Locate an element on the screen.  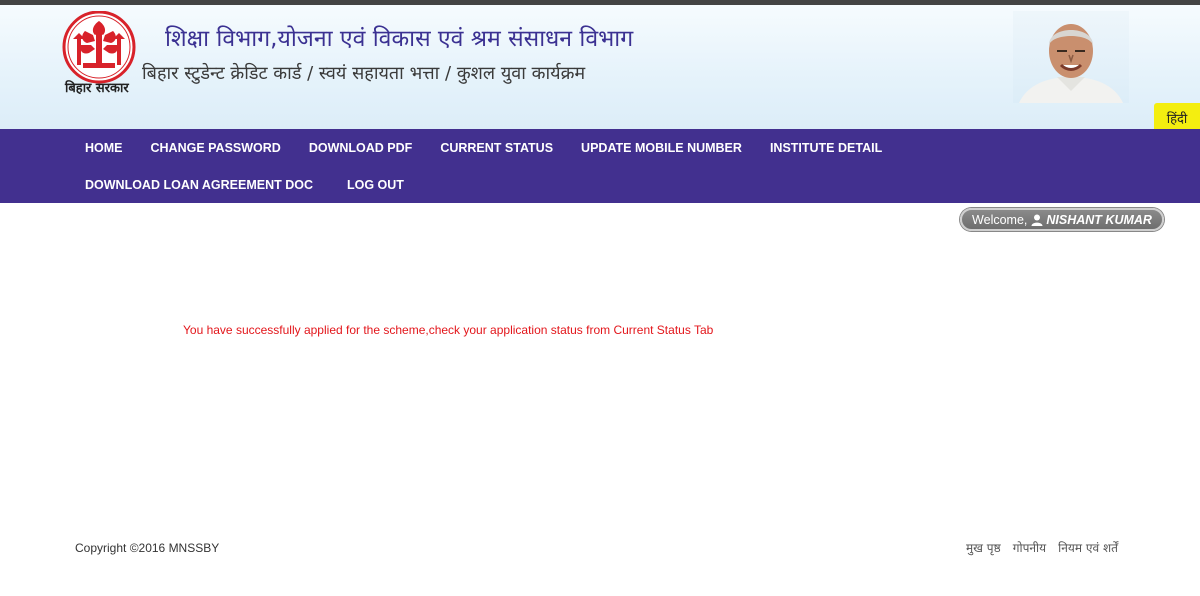
footer-link-privacy: गोपनीय is located at coordinates (1029, 547).